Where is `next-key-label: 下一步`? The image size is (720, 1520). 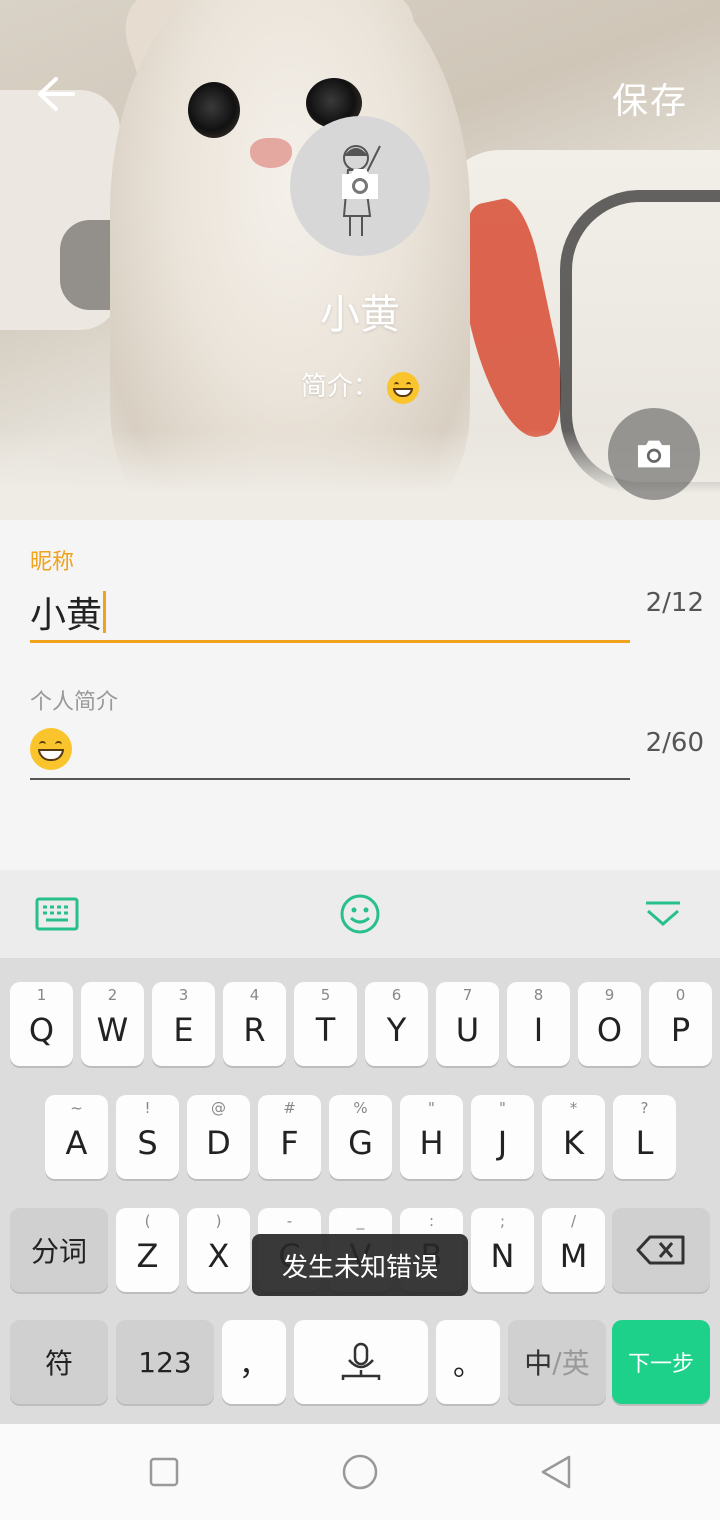 next-key-label: 下一步 is located at coordinates (660, 1364).